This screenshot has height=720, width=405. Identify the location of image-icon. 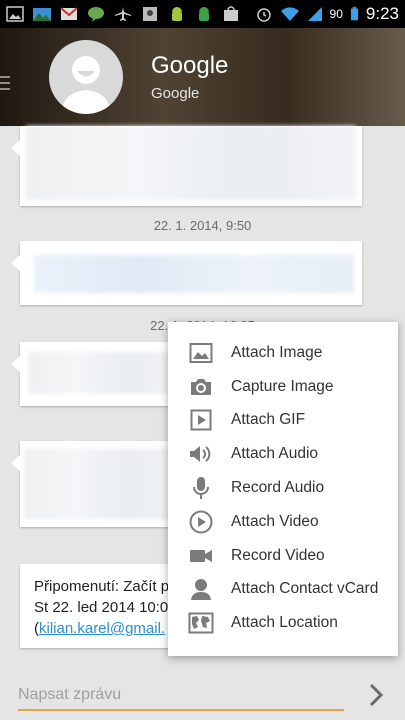
(201, 353).